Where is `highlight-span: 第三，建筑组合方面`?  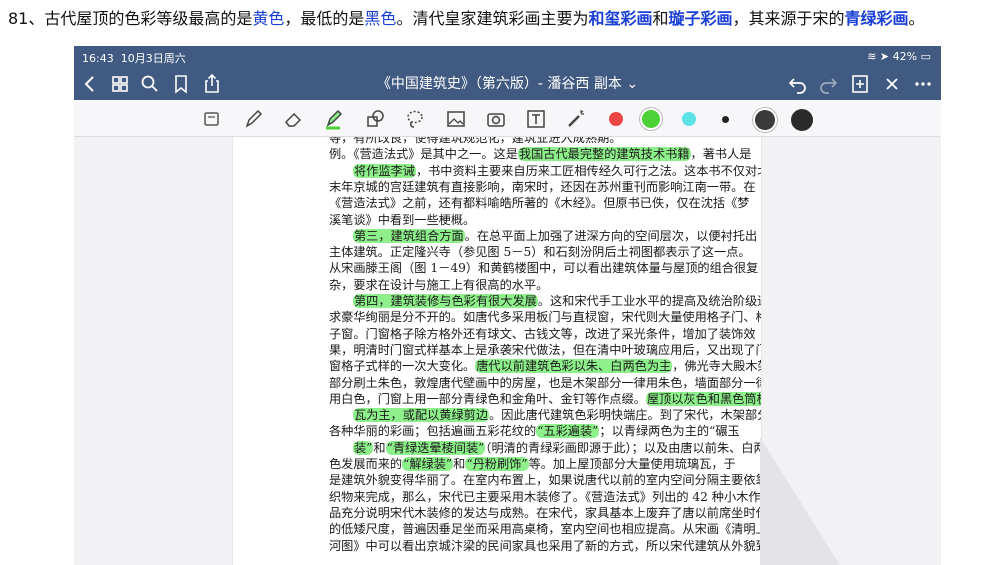 highlight-span: 第三，建筑组合方面 is located at coordinates (409, 235).